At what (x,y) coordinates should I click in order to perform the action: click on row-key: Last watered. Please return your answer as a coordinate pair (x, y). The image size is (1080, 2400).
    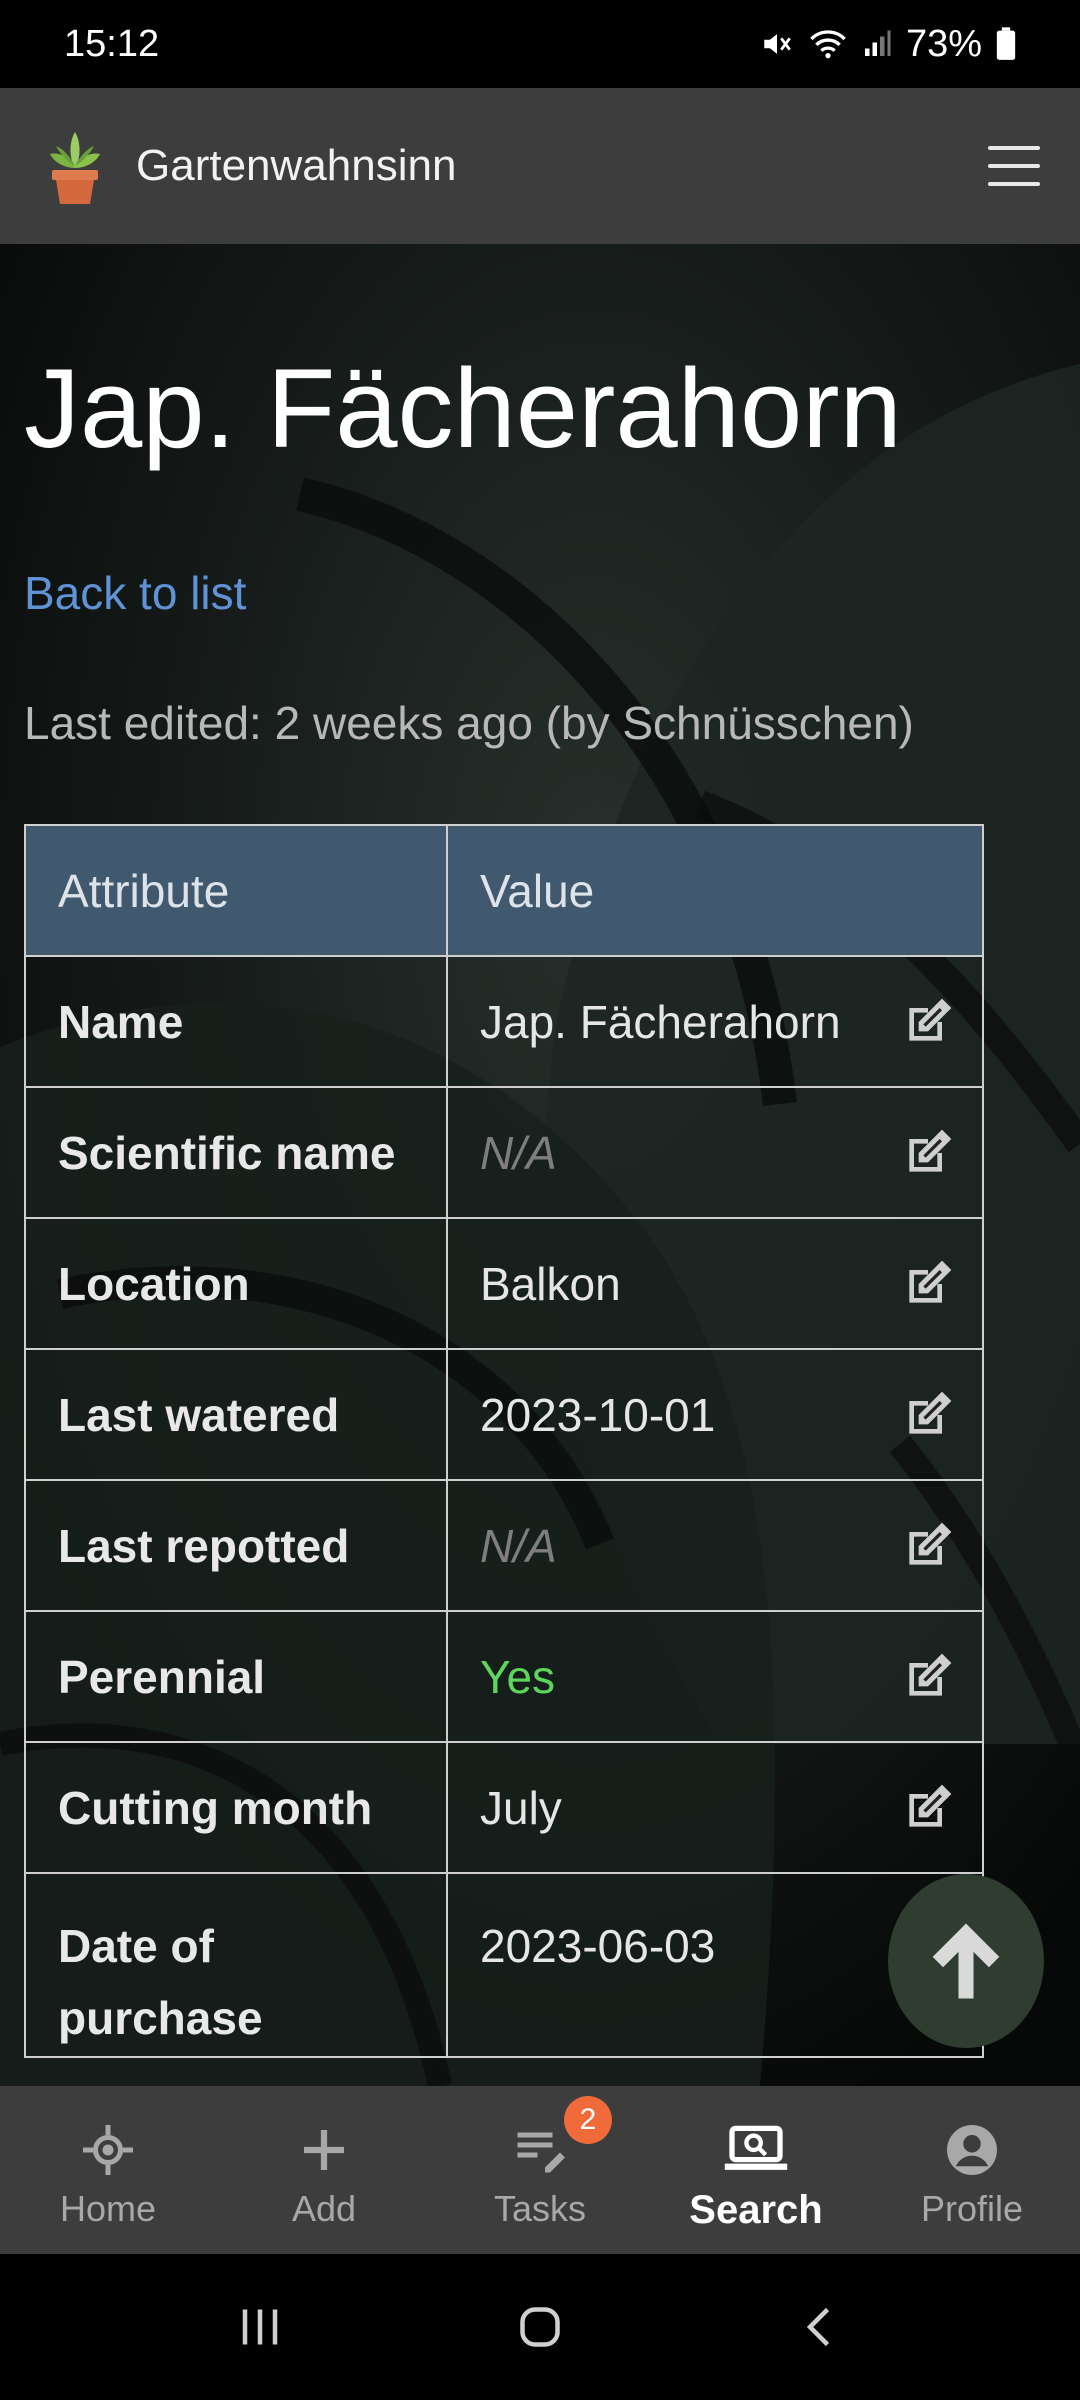
    Looking at the image, I should click on (236, 1414).